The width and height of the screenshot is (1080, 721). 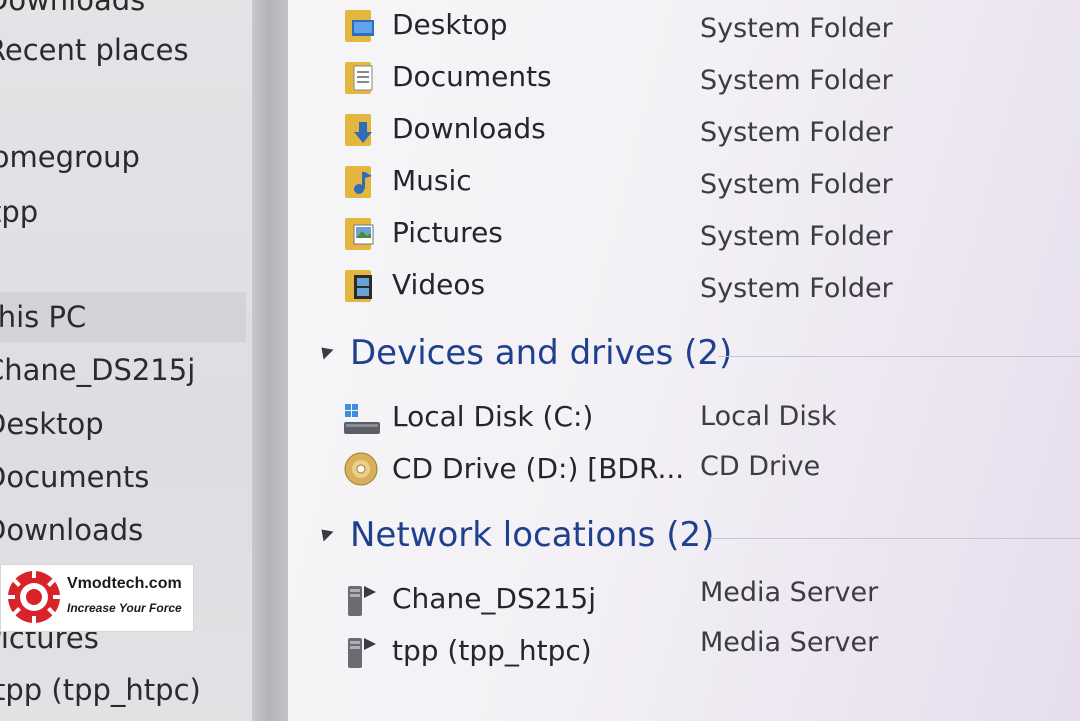 I want to click on folder-row-music: Music System Folder, so click(x=711, y=181).